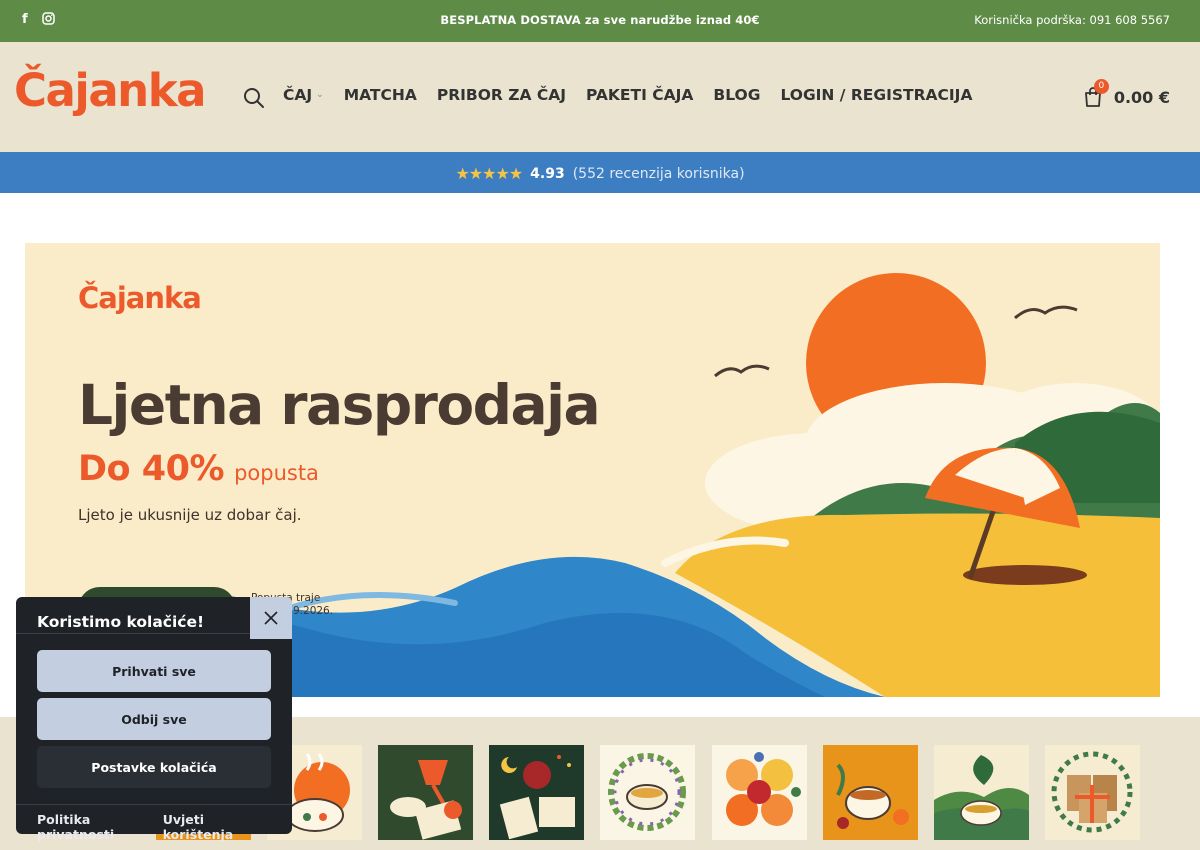 This screenshot has height=850, width=1200. I want to click on spiced-tea-icon, so click(870, 792).